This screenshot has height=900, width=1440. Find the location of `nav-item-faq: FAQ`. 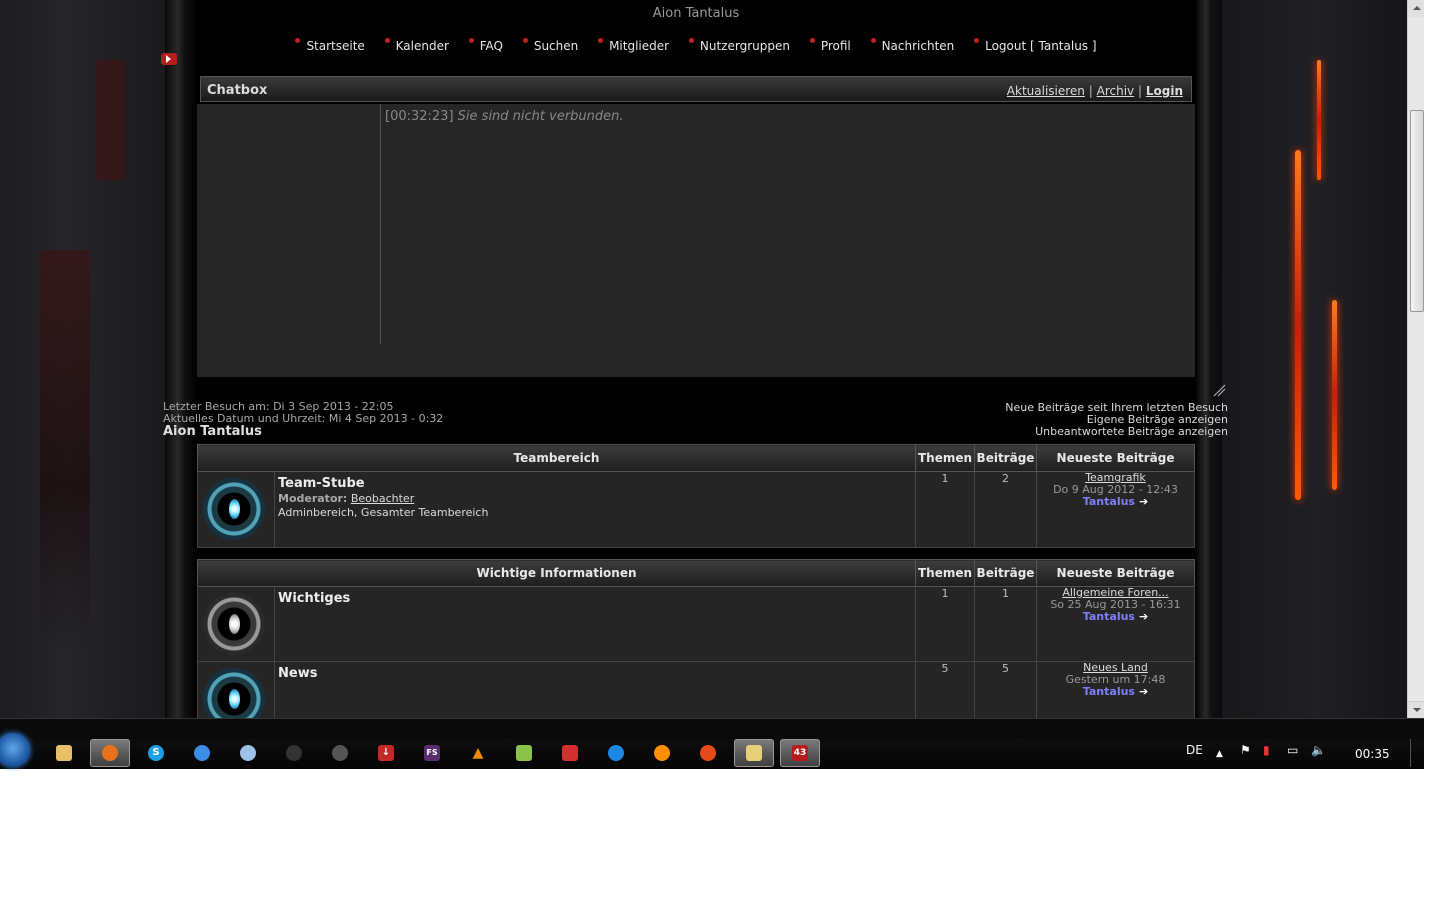

nav-item-faq: FAQ is located at coordinates (485, 45).